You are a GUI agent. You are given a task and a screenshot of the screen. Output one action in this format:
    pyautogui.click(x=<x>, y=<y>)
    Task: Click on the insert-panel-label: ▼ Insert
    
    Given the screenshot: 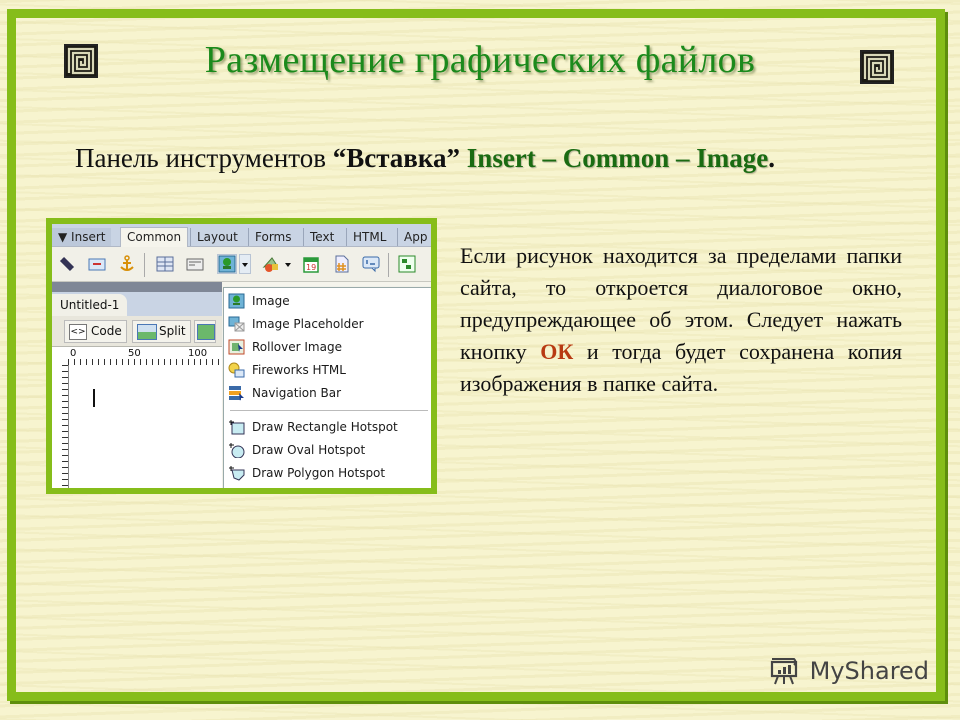 What is the action you would take?
    pyautogui.click(x=82, y=237)
    